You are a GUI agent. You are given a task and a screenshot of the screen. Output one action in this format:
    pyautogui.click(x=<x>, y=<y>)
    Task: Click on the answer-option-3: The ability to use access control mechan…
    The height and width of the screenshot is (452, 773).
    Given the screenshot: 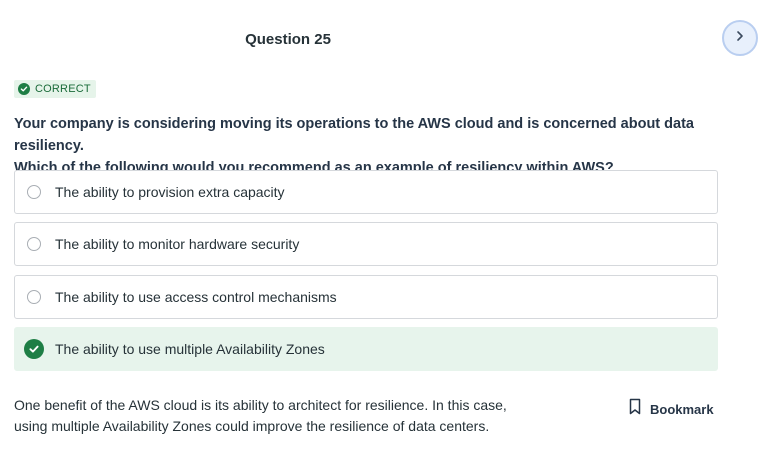 What is the action you would take?
    pyautogui.click(x=366, y=297)
    